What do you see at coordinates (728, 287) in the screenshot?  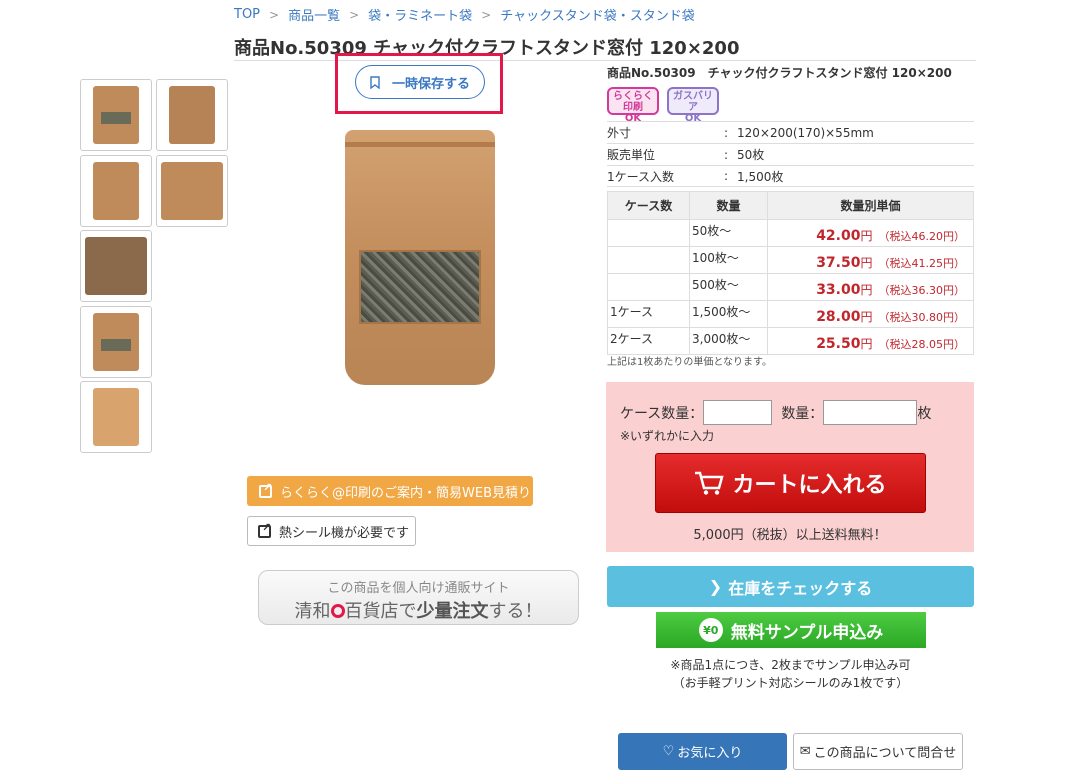 I see `cell-qty: 500枚～` at bounding box center [728, 287].